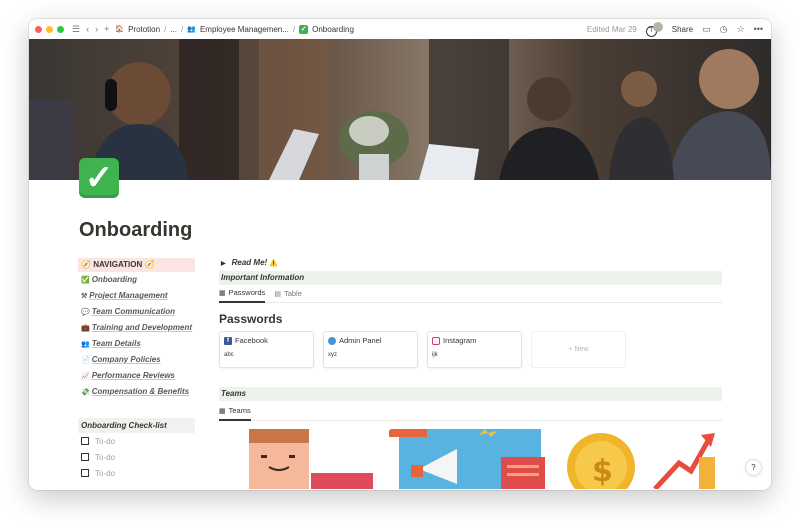 The width and height of the screenshot is (800, 528). I want to click on help-button: ?, so click(753, 467).